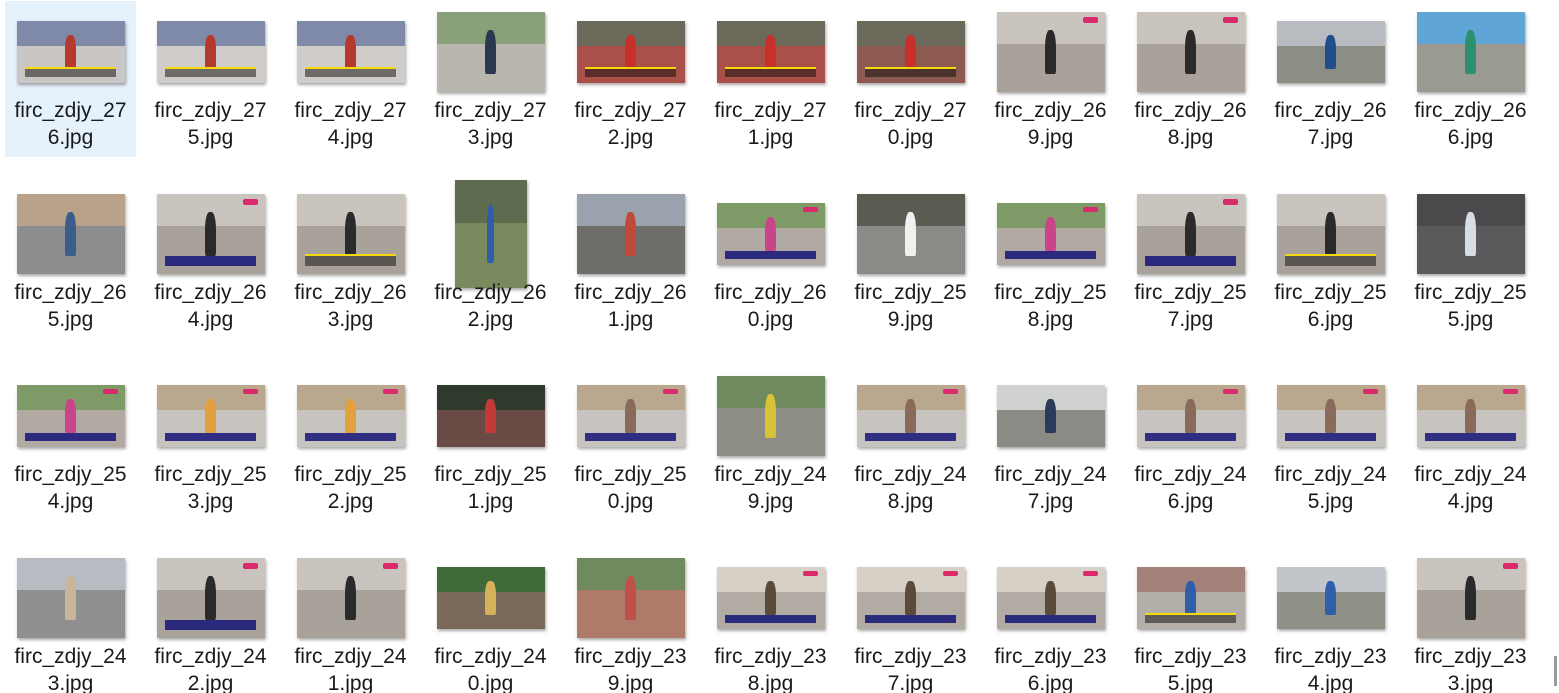 This screenshot has width=1559, height=693. Describe the element at coordinates (210, 261) in the screenshot. I see `file-item: firc_zdjy_26 4.jpg` at that location.